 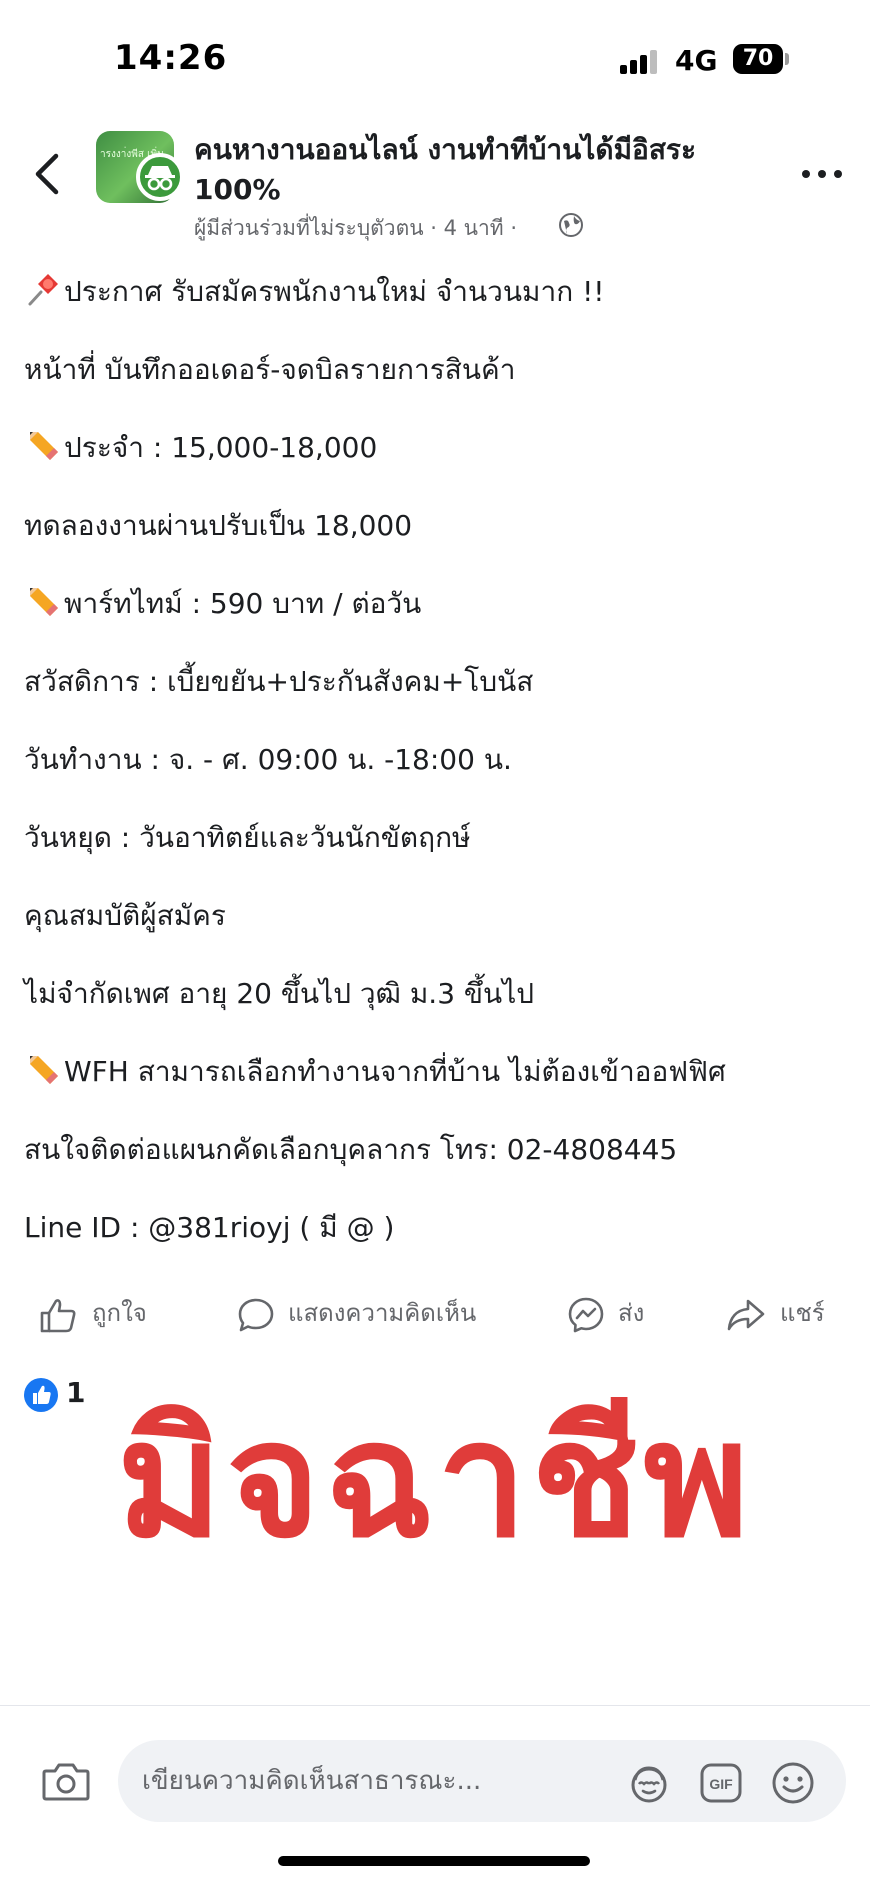 I want to click on gif-button: GIF, so click(x=721, y=1783).